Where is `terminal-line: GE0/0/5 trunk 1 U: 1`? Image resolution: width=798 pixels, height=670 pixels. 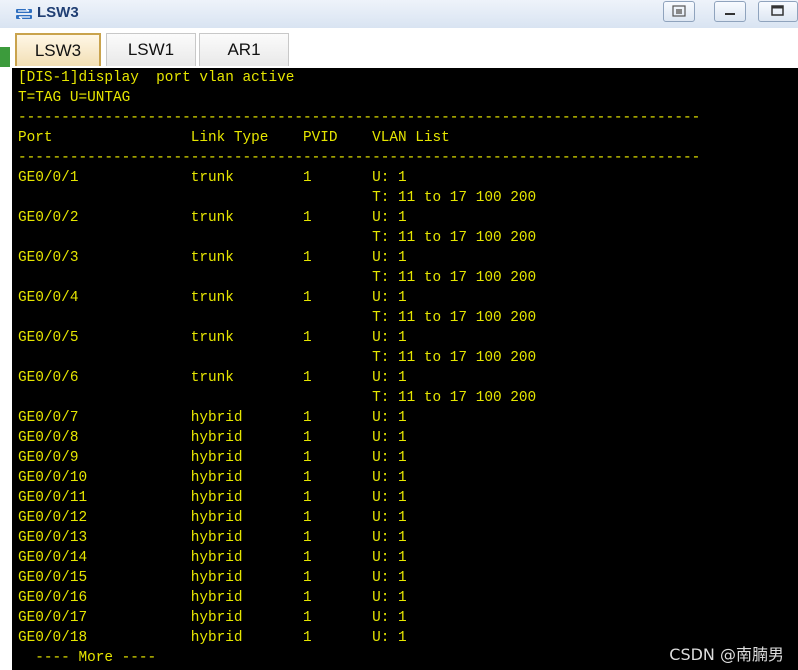 terminal-line: GE0/0/5 trunk 1 U: 1 is located at coordinates (212, 338).